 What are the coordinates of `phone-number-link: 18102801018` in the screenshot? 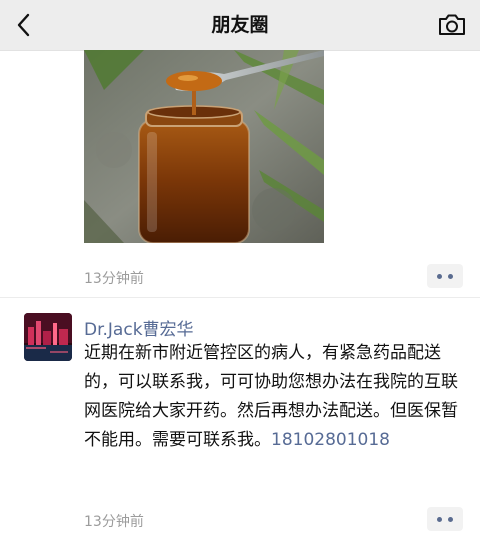 It's located at (330, 440).